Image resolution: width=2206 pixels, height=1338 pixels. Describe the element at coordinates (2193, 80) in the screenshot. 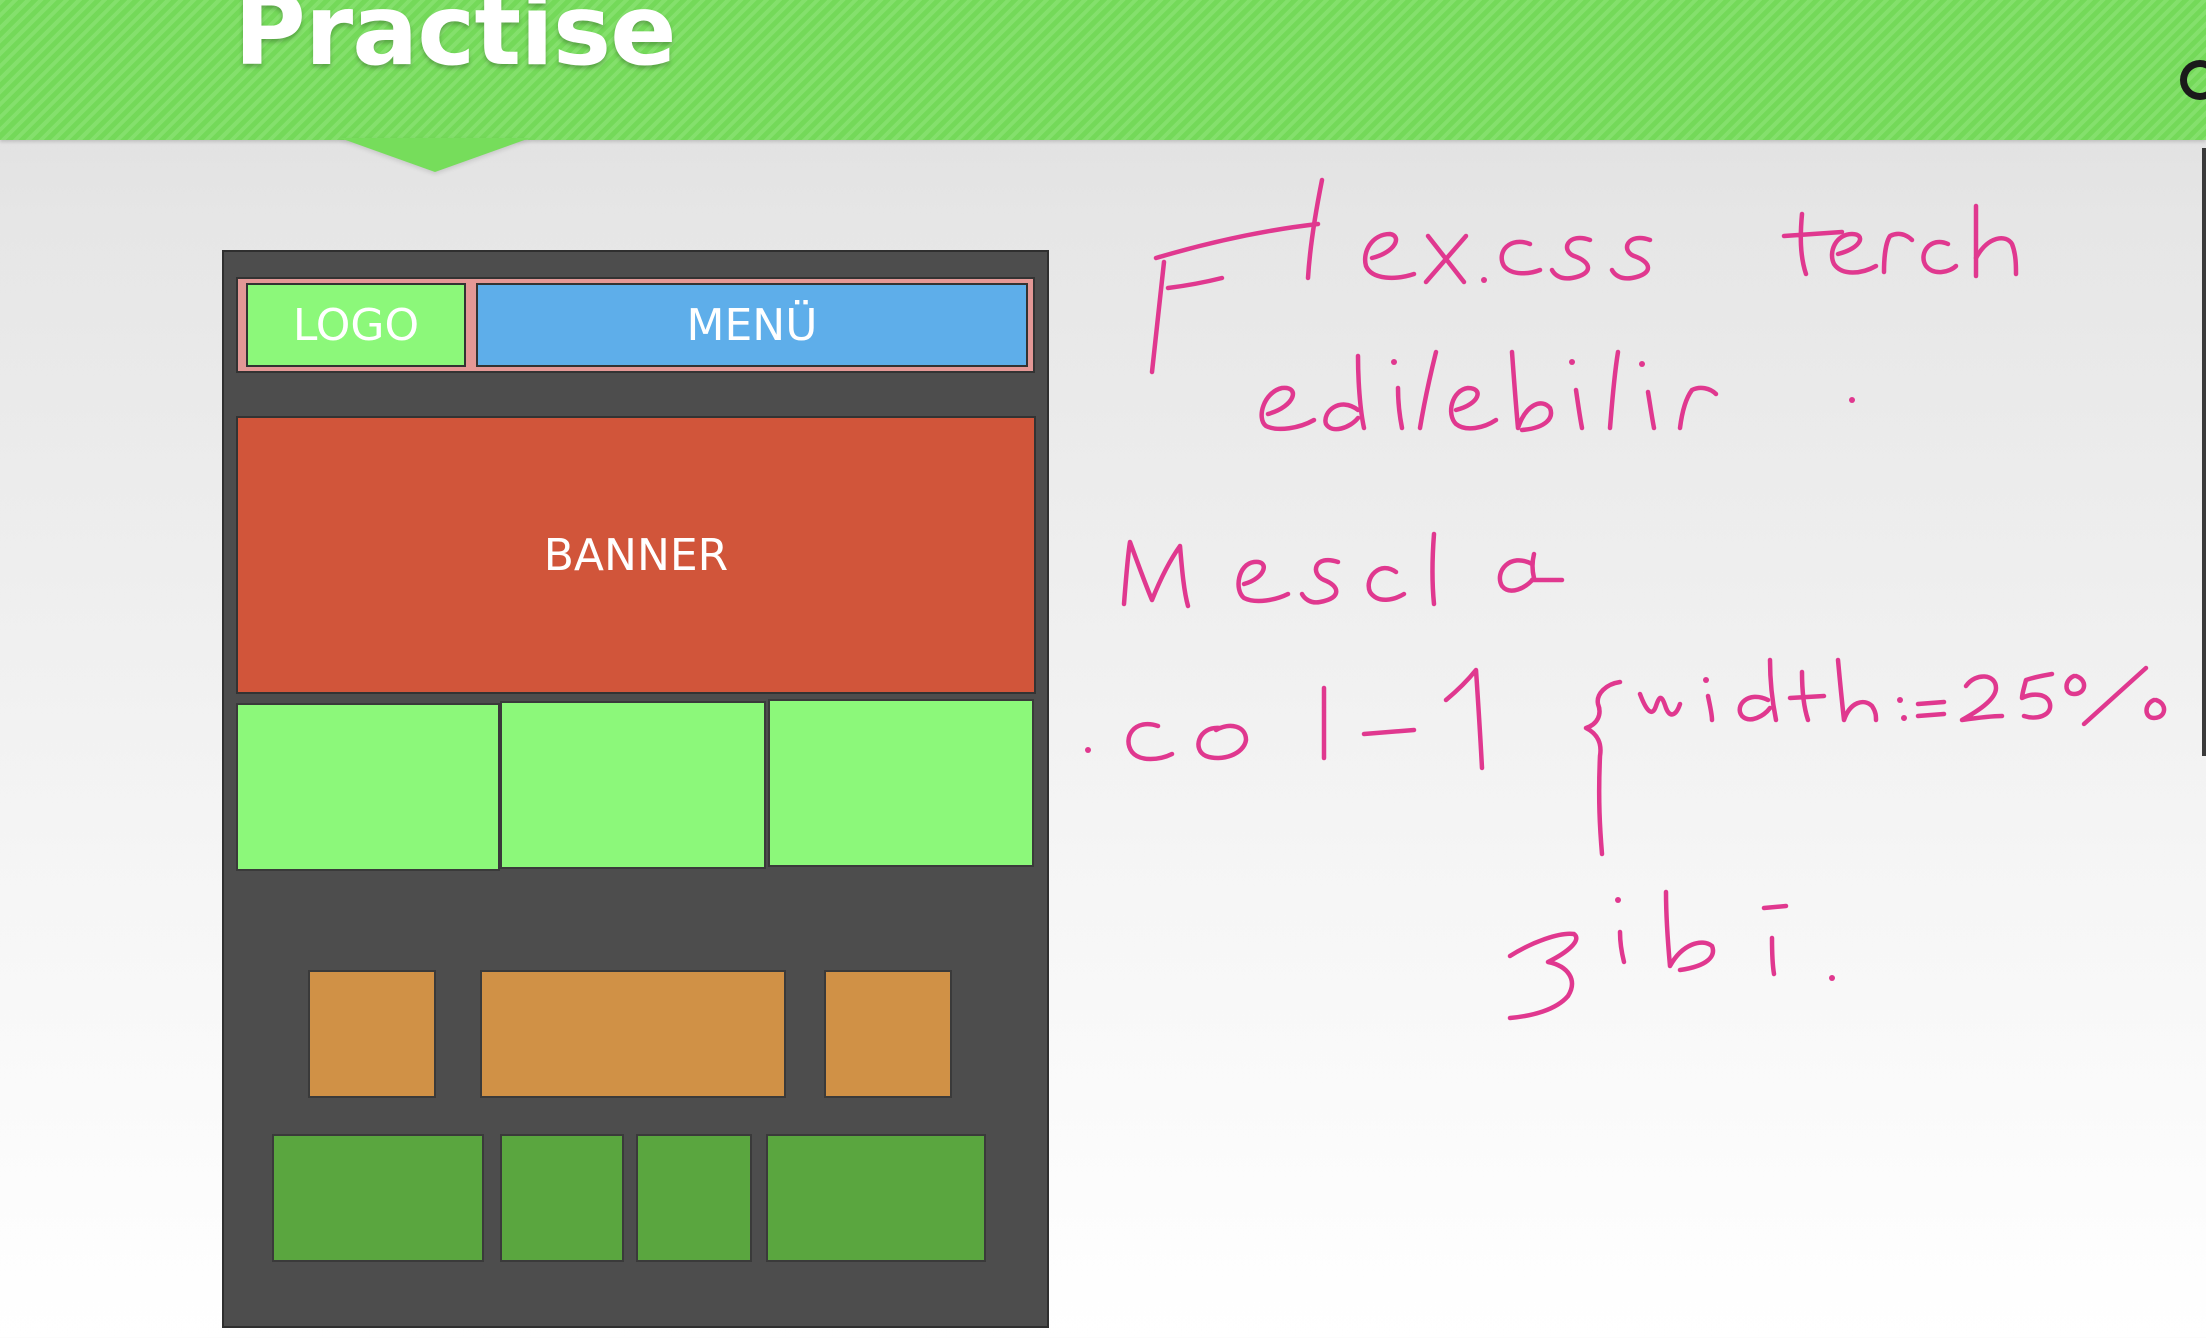

I see `partial-logo-icon` at that location.